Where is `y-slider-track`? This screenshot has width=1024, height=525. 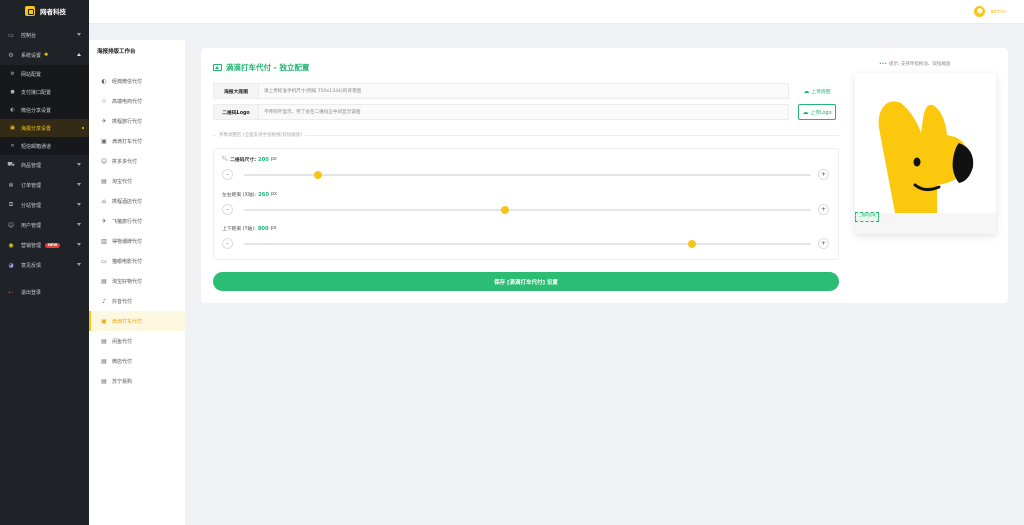
y-slider-track is located at coordinates (527, 244).